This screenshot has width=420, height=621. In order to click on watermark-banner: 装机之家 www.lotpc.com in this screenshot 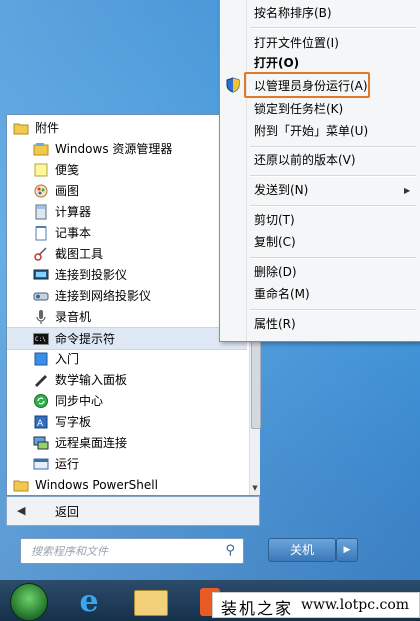, I will do `click(316, 605)`.